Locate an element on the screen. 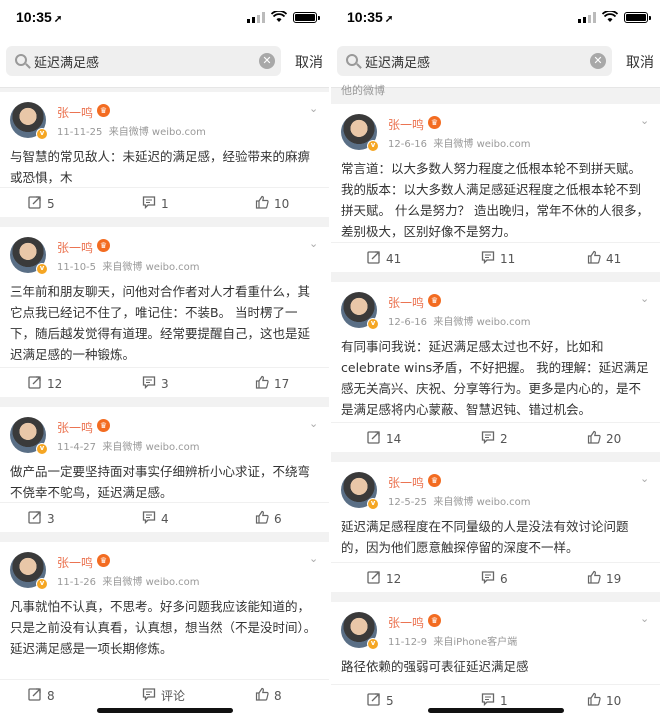 The width and height of the screenshot is (660, 719). repost-count: 14 is located at coordinates (394, 438).